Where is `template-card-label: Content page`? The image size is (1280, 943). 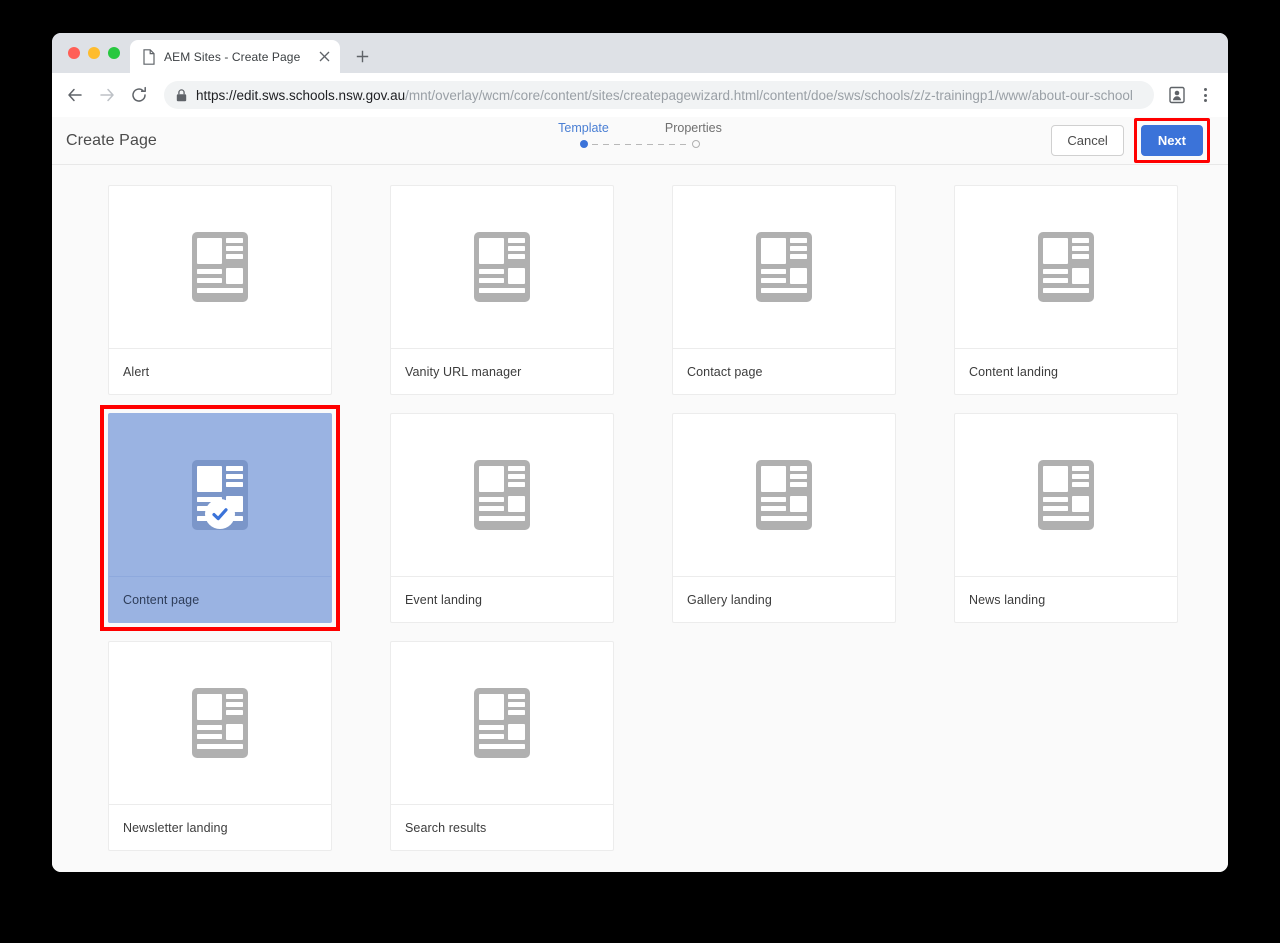
template-card-label: Content page is located at coordinates (161, 599).